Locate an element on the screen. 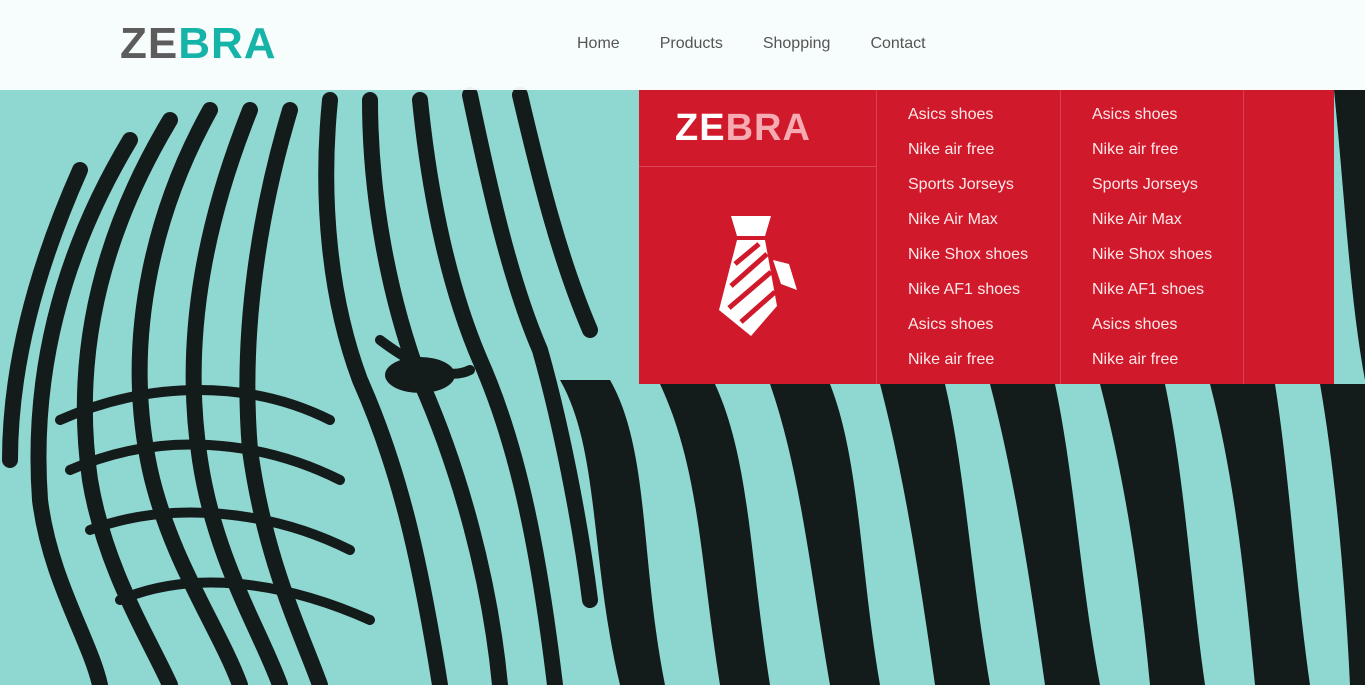 The height and width of the screenshot is (685, 1365). mega-menu-logo: ZEBRA is located at coordinates (743, 128).